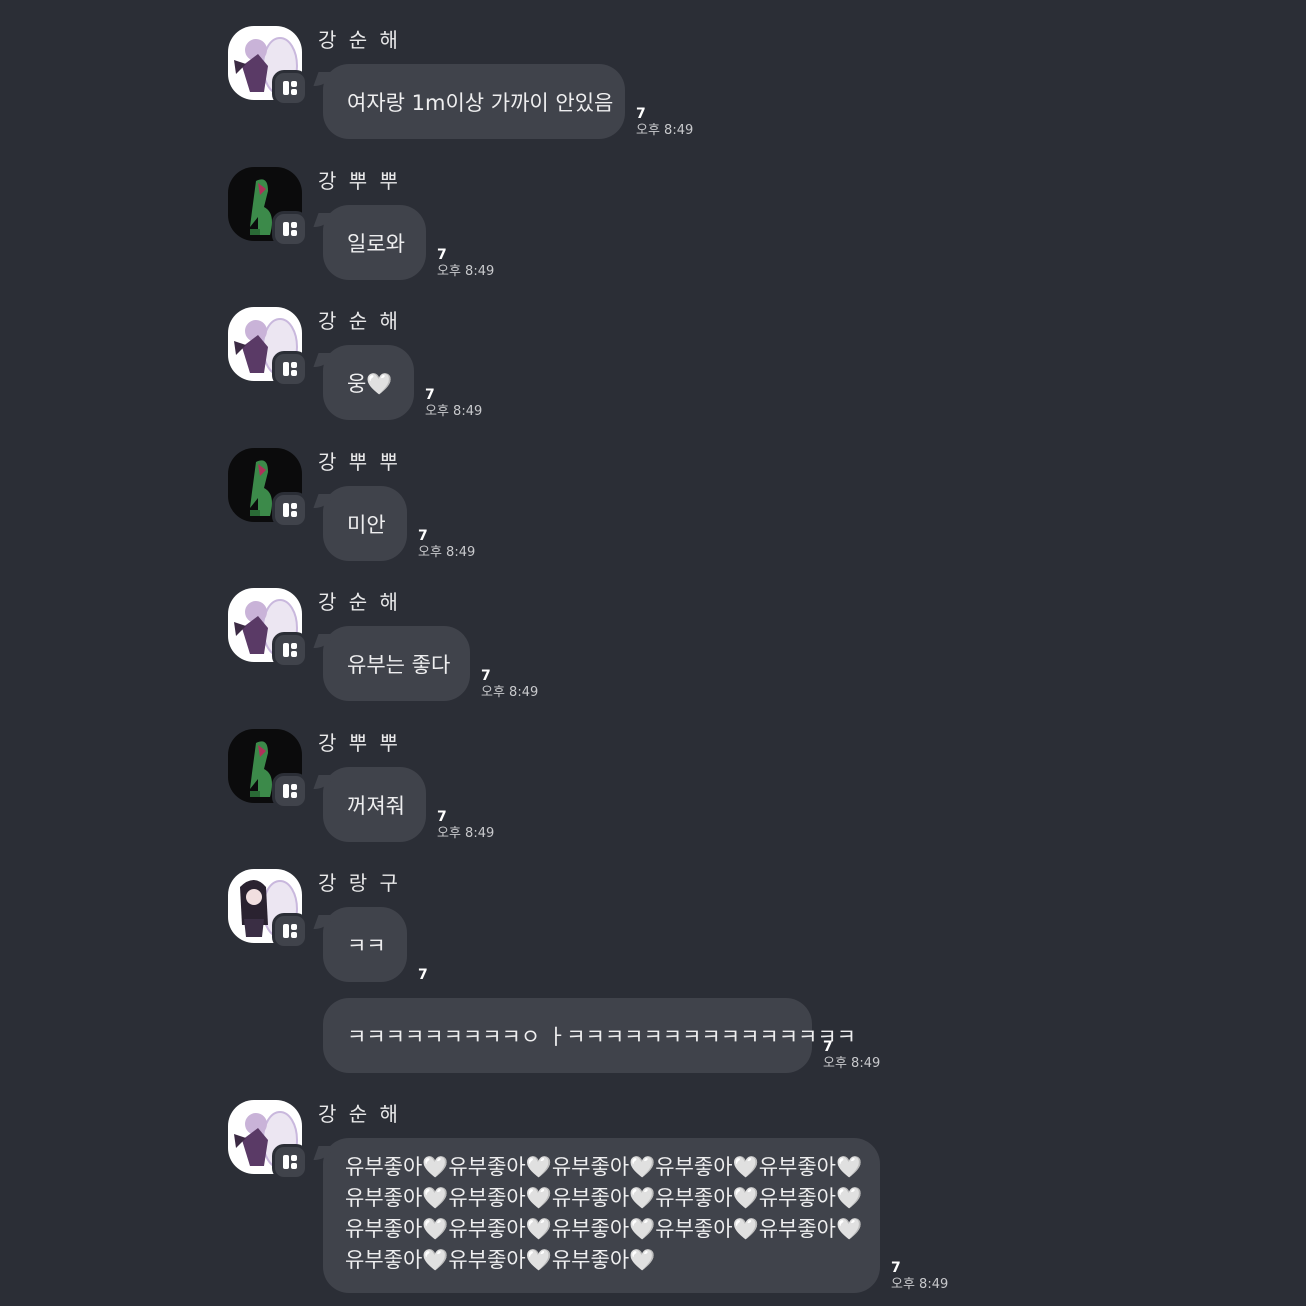 The width and height of the screenshot is (1306, 1306). I want to click on message-meta: 7, so click(423, 975).